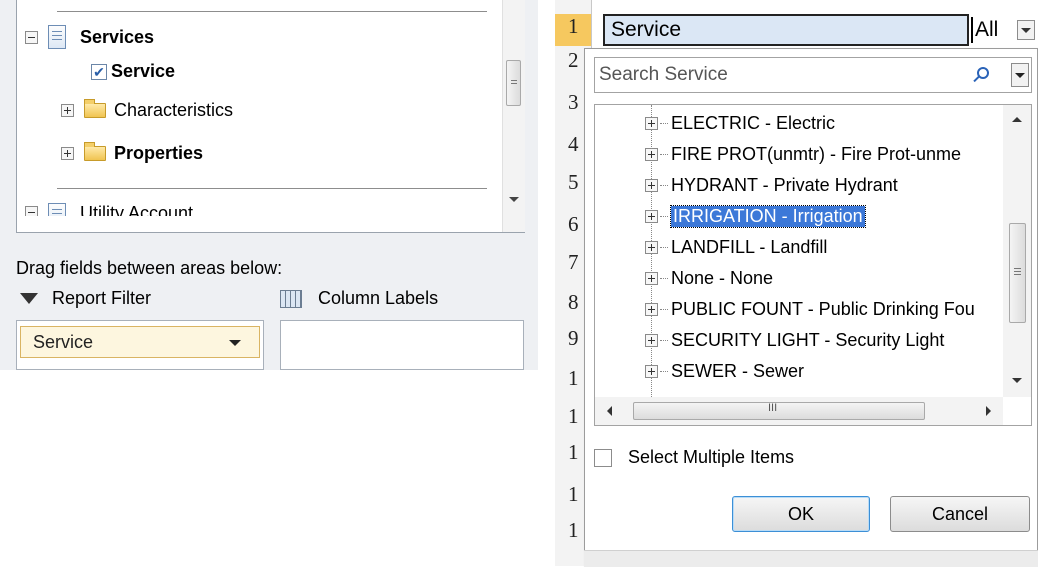  I want to click on list-item-selected: IRRIGATION - Irrigation, so click(755, 216).